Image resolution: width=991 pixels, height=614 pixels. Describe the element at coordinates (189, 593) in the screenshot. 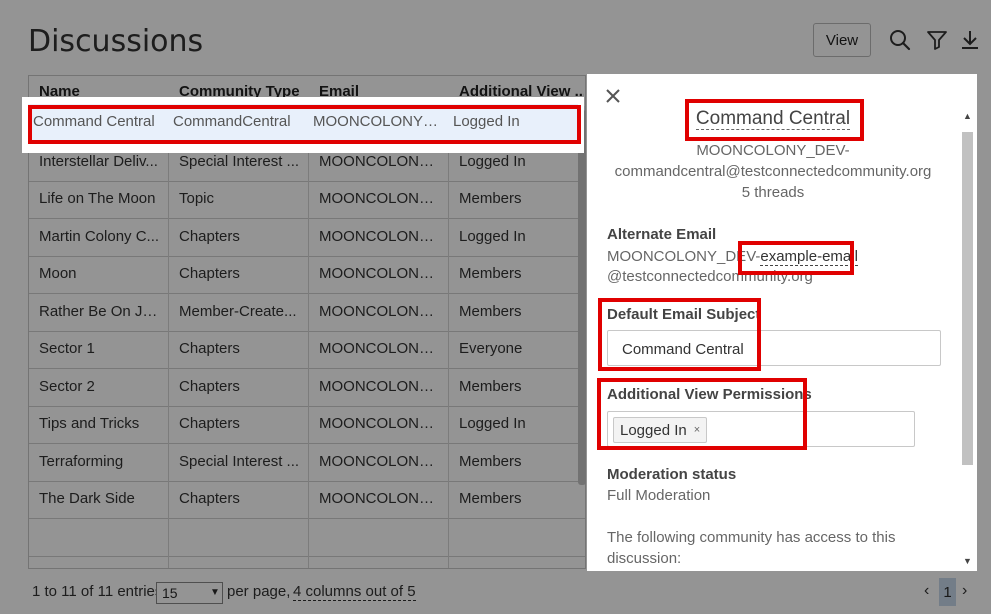

I see `per-page-select: 15 ▼` at that location.